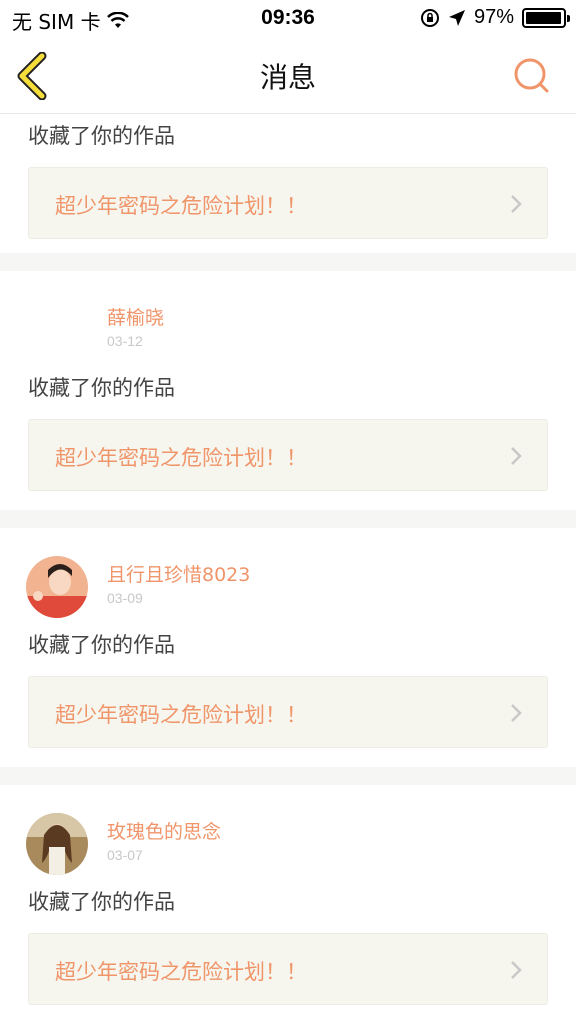 The height and width of the screenshot is (1024, 576). What do you see at coordinates (288, 326) in the screenshot?
I see `user-row: 薛榆晓 03-12` at bounding box center [288, 326].